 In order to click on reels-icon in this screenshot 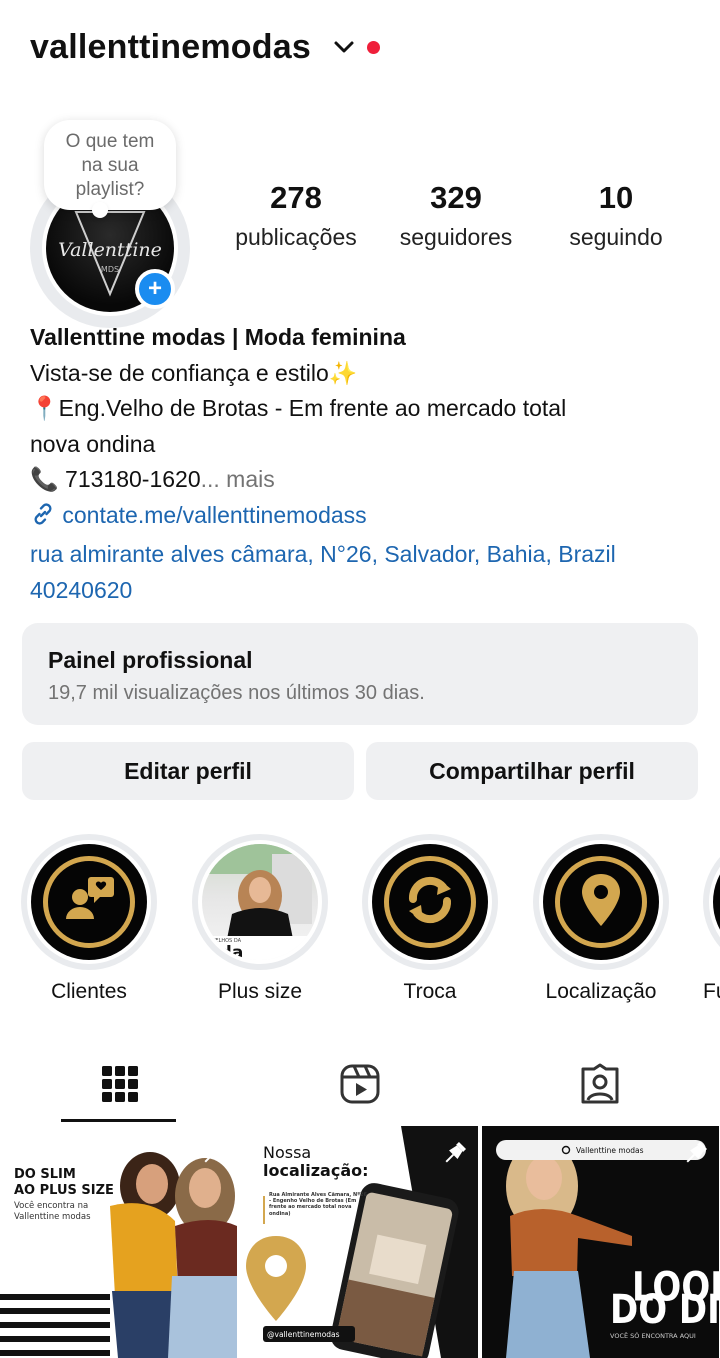, I will do `click(360, 1086)`.